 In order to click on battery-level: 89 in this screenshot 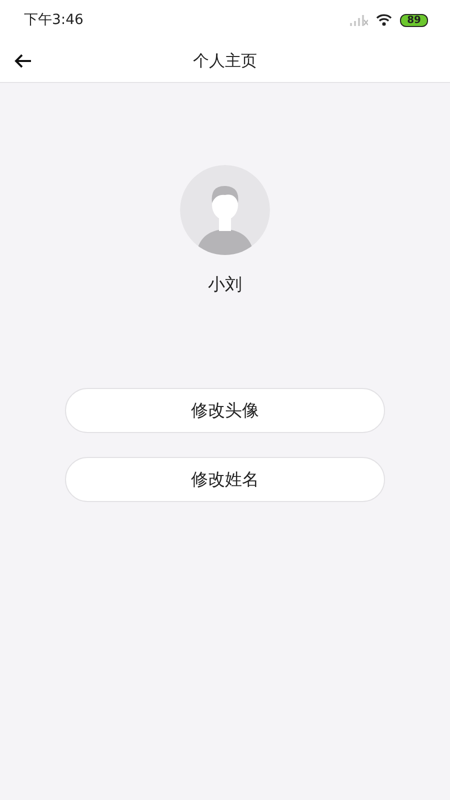, I will do `click(414, 20)`.